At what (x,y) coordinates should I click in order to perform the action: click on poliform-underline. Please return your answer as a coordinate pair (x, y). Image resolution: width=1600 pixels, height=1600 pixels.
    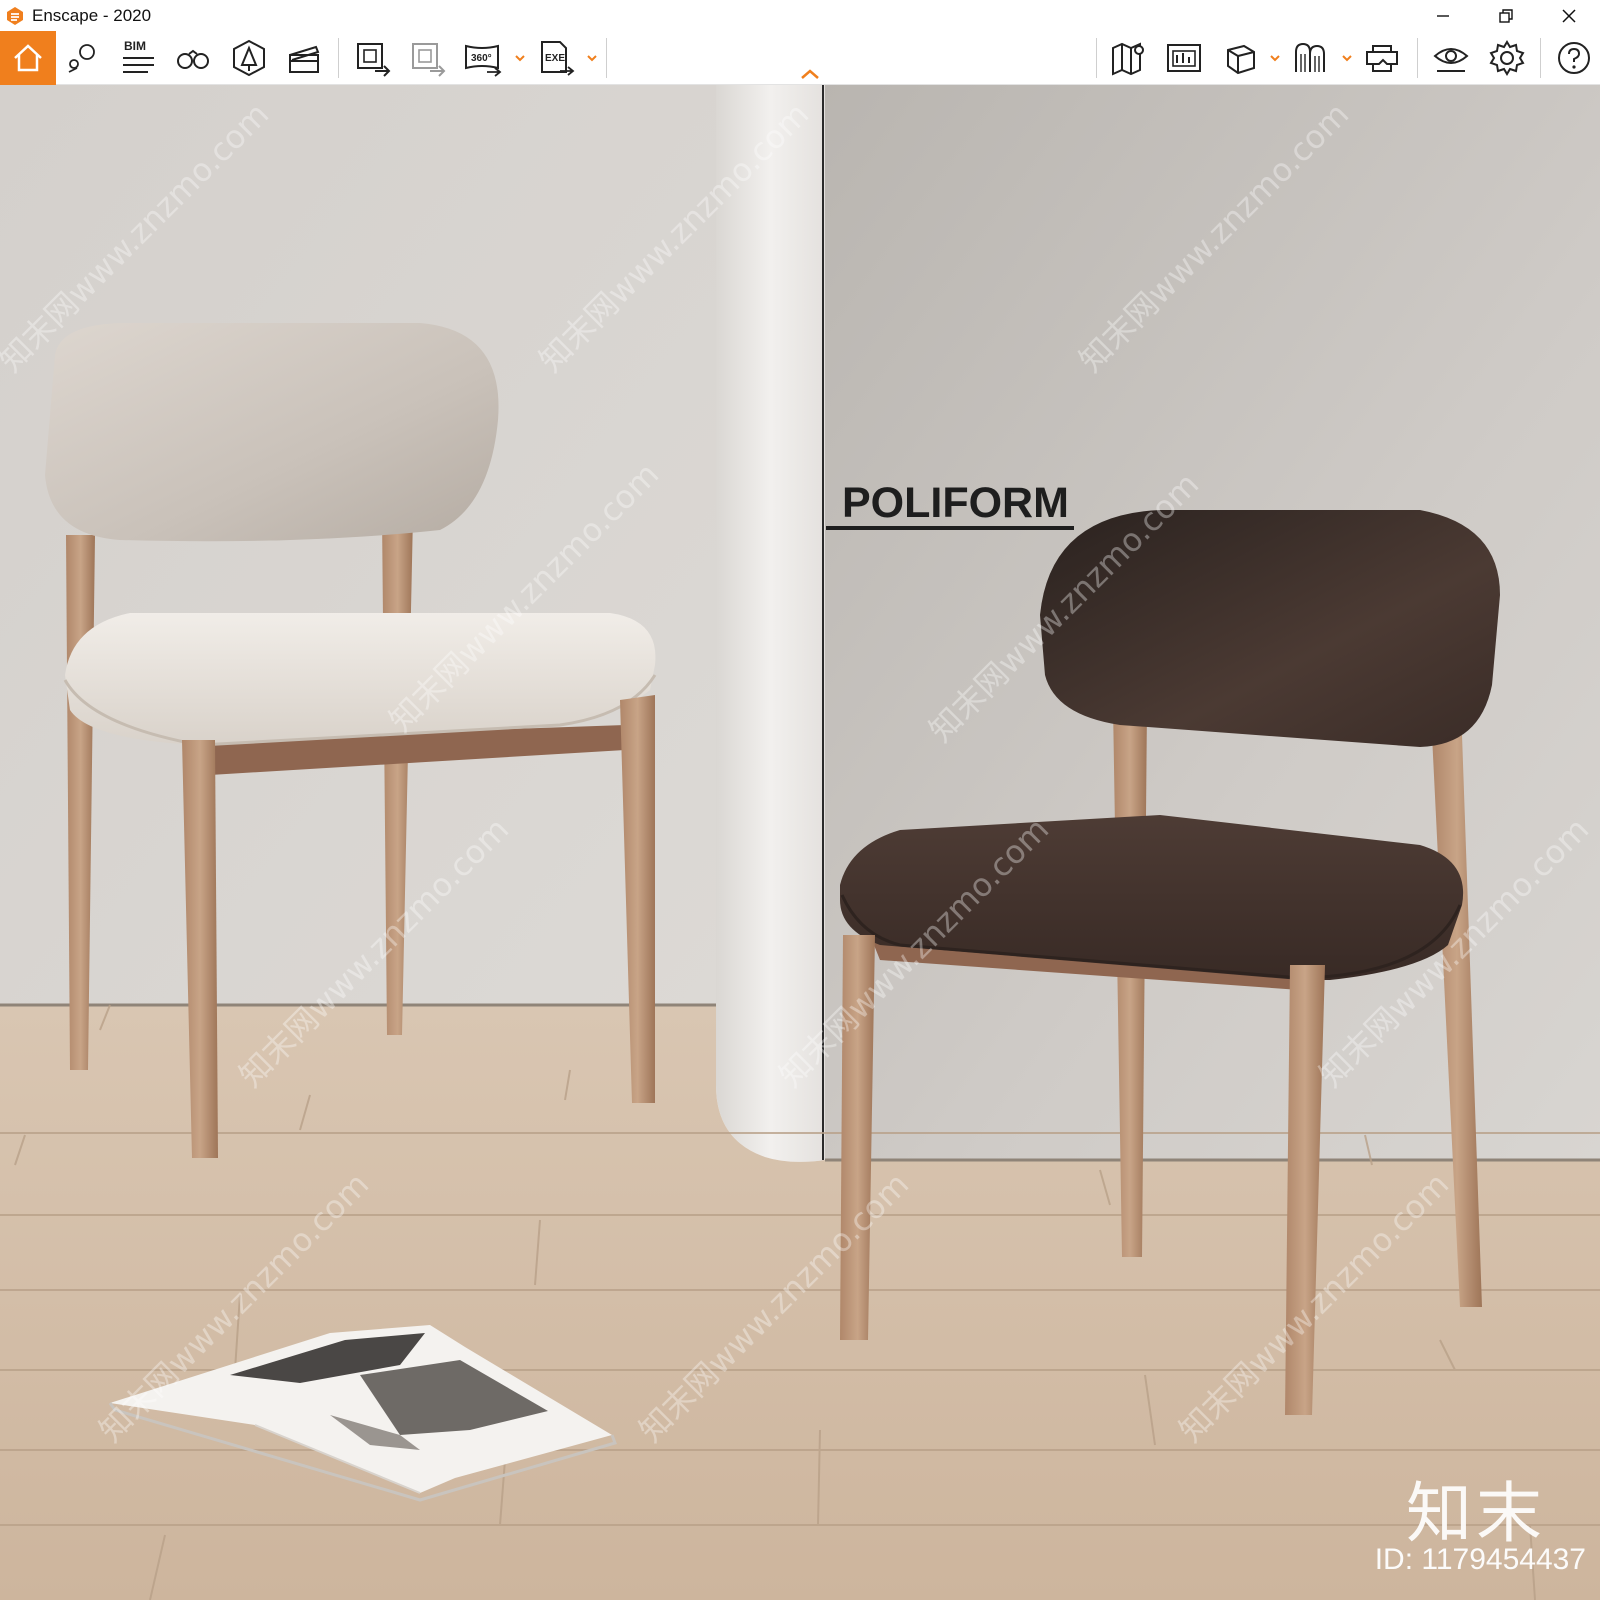
    Looking at the image, I should click on (950, 528).